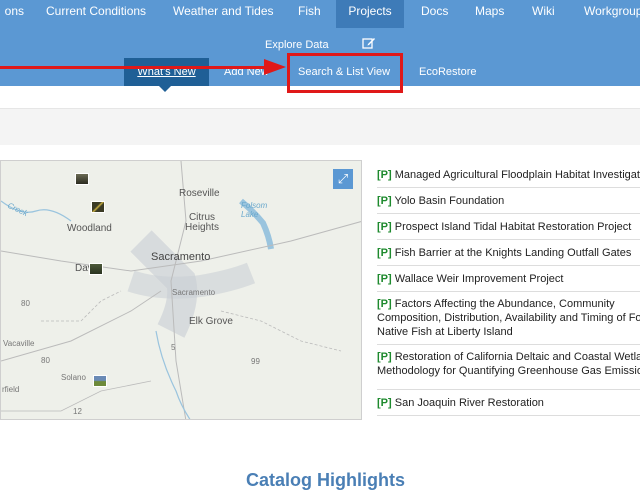 This screenshot has height=491, width=640. Describe the element at coordinates (89, 228) in the screenshot. I see `map-label-woodland: Woodland` at that location.